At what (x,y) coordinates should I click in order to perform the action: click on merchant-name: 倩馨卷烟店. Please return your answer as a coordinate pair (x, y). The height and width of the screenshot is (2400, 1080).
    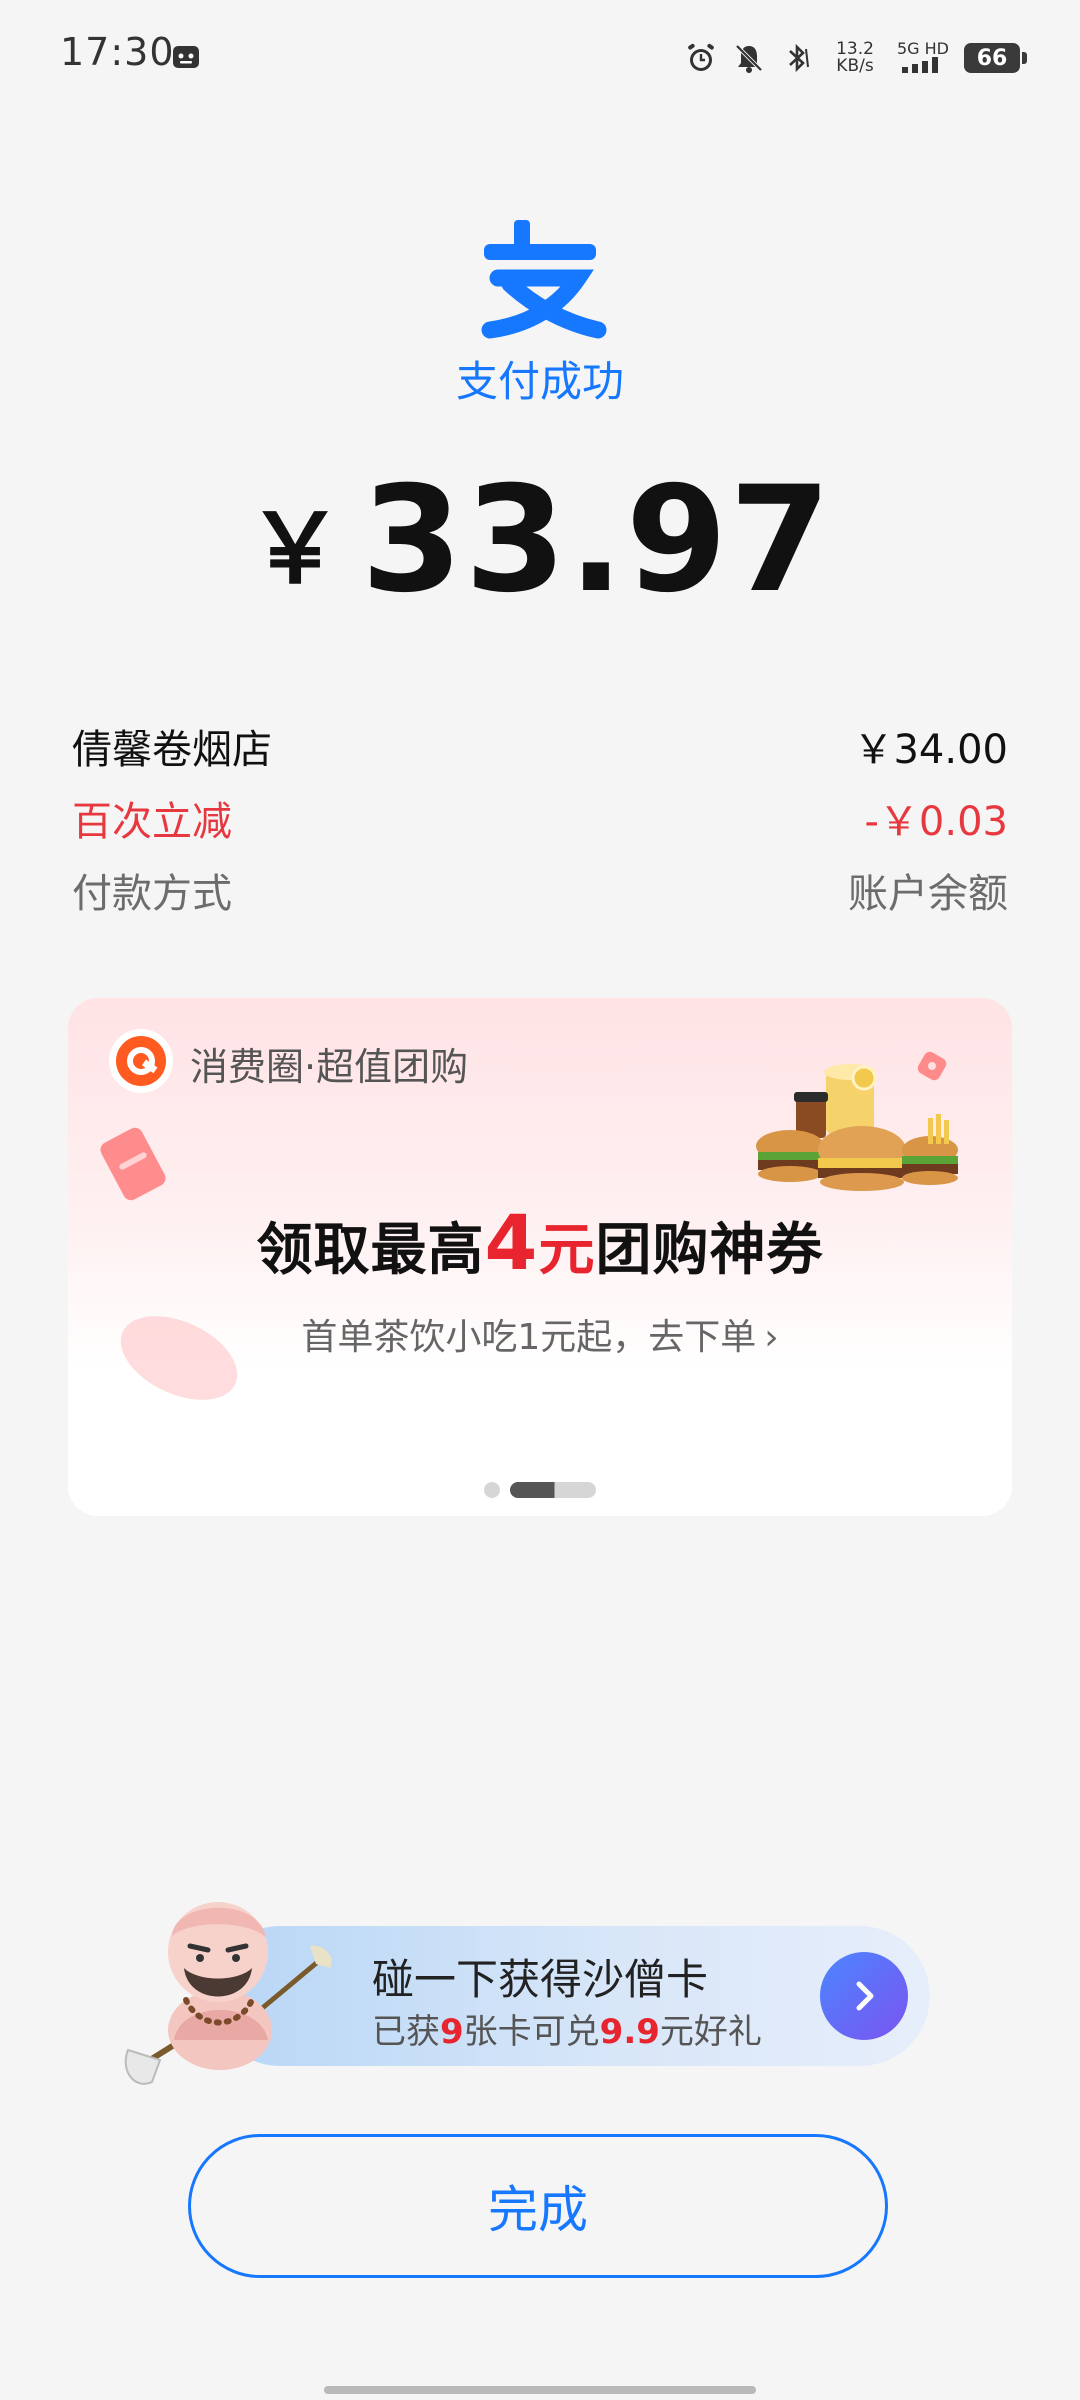
    Looking at the image, I should click on (172, 750).